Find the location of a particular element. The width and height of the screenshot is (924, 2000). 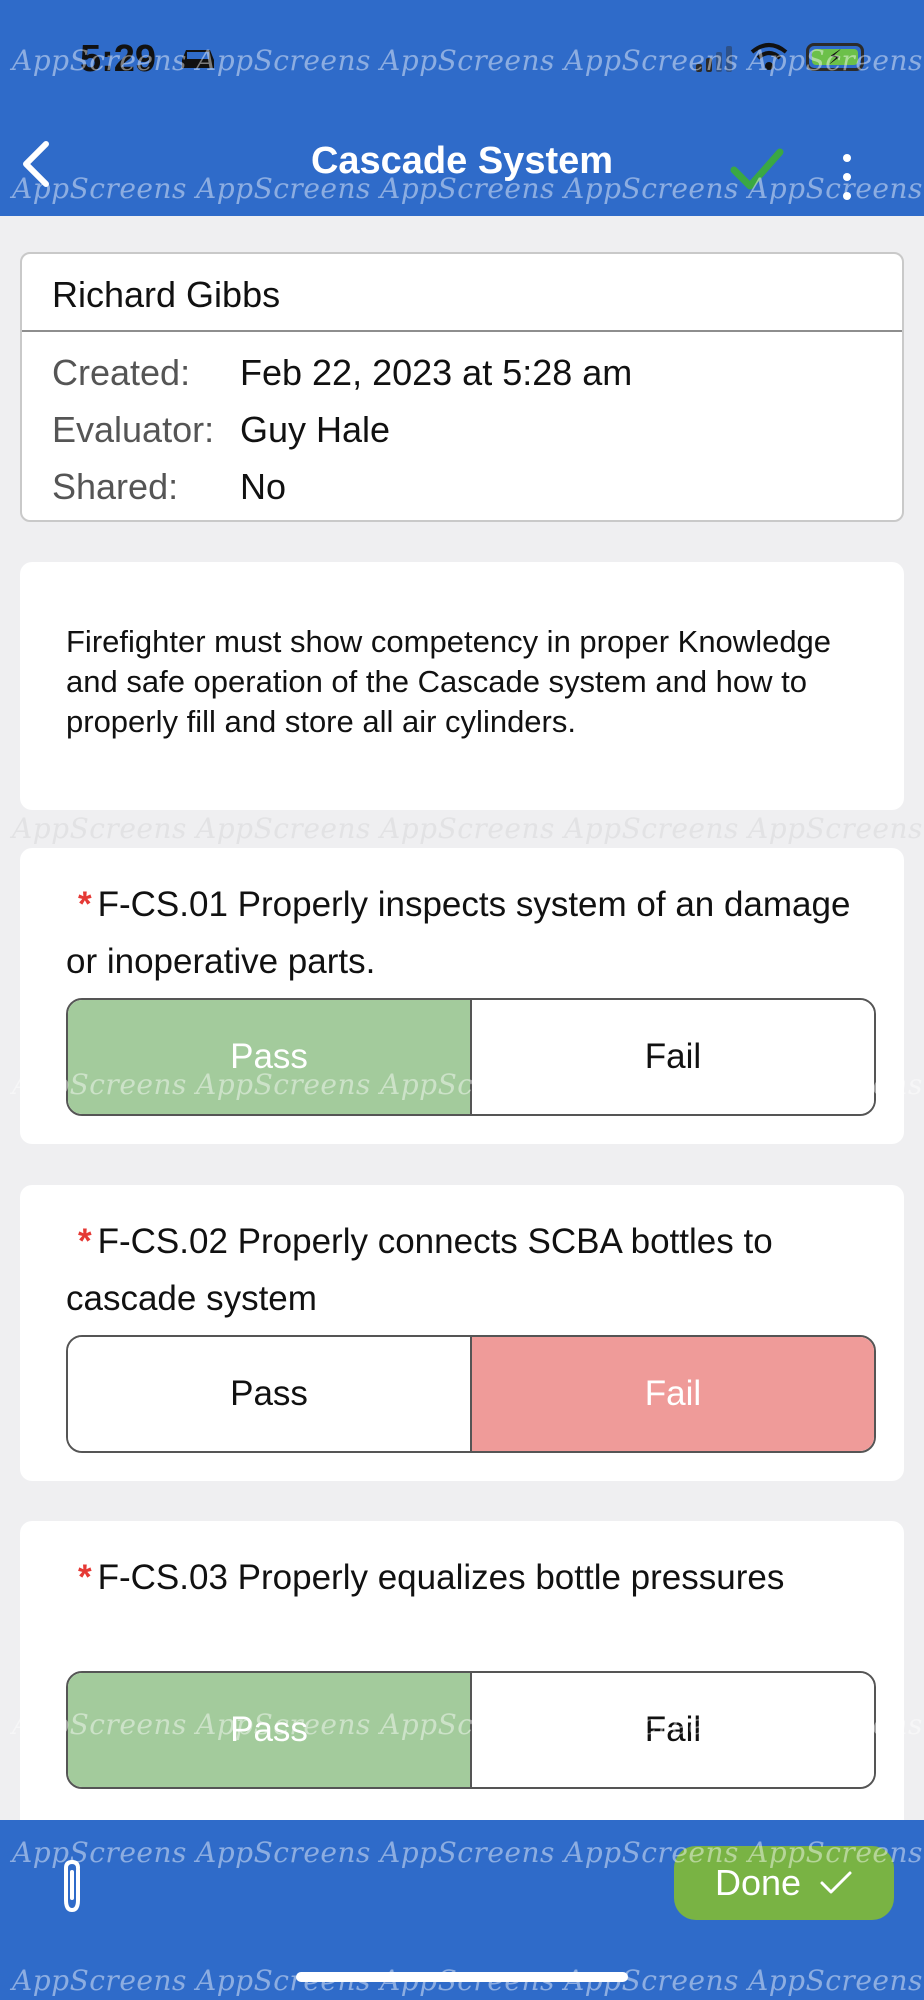

wifi-icon is located at coordinates (769, 56).